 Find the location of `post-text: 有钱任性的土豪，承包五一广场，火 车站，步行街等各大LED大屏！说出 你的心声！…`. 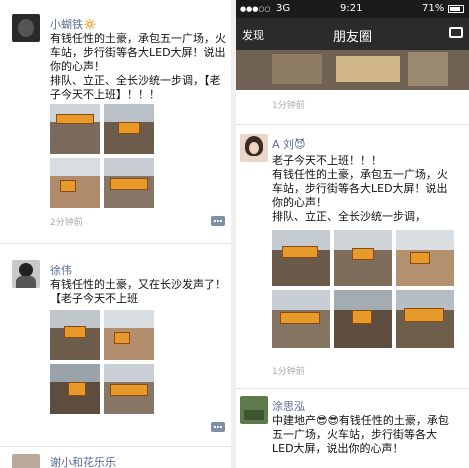

post-text: 有钱任性的土豪，承包五一广场，火 车站，步行街等各大LED大屏！说出 你的心声！… is located at coordinates (138, 67).